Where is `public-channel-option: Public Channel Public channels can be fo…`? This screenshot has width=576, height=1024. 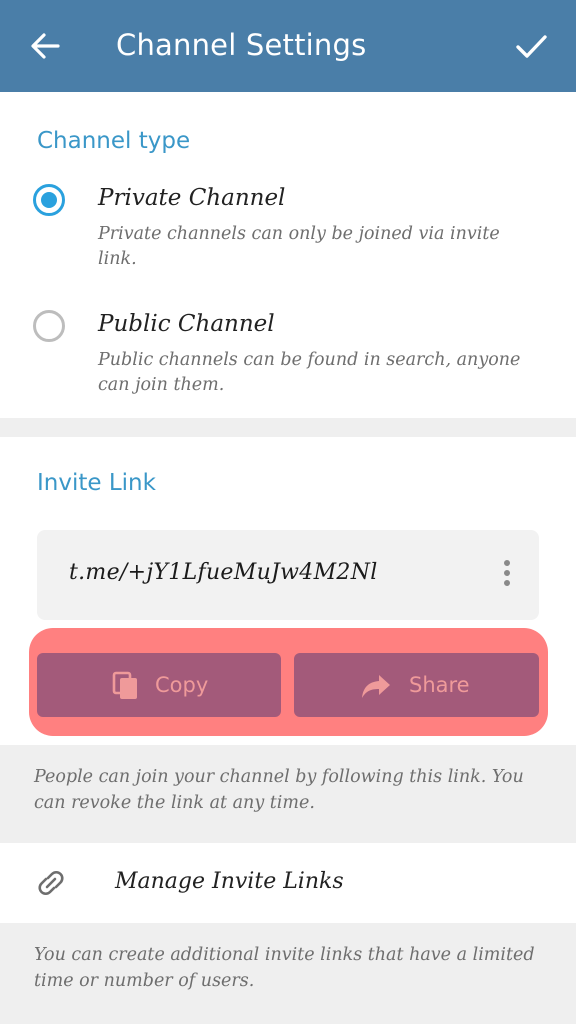
public-channel-option: Public Channel Public channels can be fo… is located at coordinates (288, 354).